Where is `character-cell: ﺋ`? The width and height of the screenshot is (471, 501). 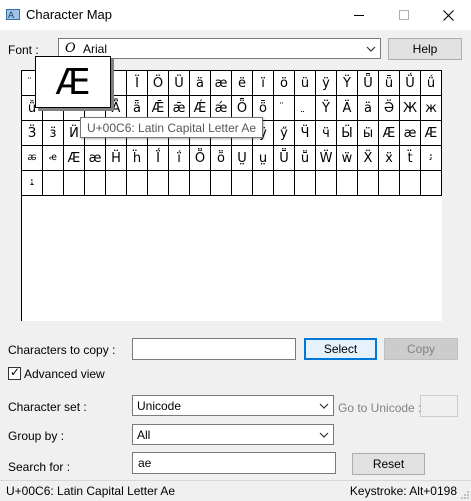 character-cell: ﺋ is located at coordinates (431, 158).